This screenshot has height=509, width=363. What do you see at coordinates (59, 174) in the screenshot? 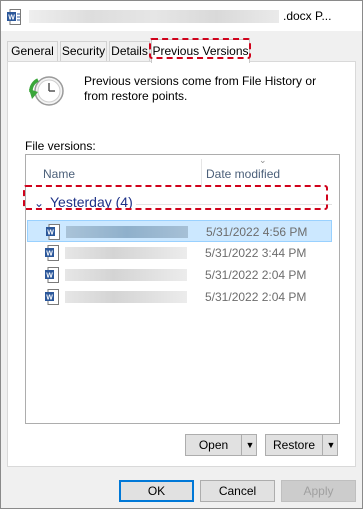
I see `column-header-name: Name` at bounding box center [59, 174].